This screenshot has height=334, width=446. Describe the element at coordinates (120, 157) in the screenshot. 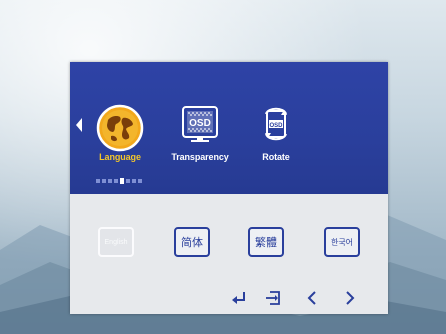

I see `menu-item-label: Language` at that location.